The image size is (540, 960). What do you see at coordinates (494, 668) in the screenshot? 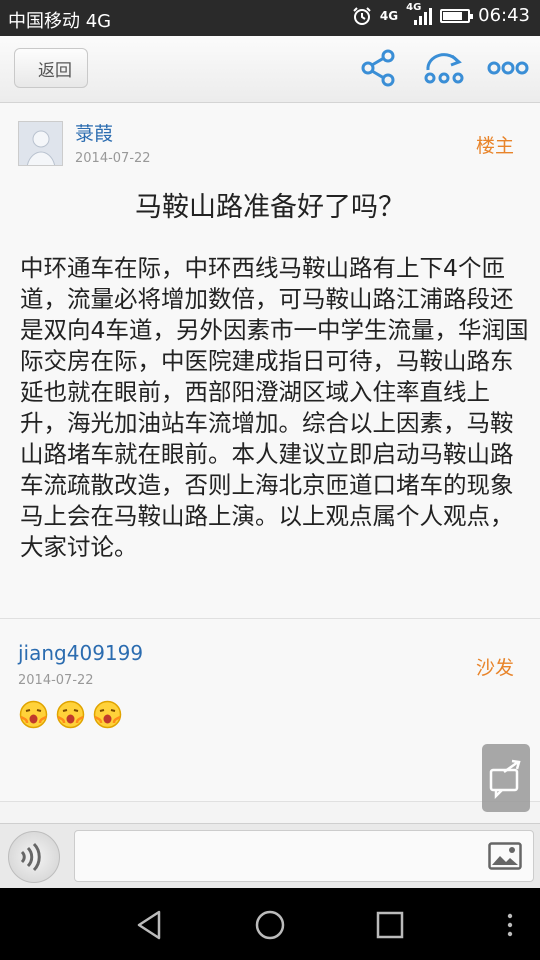
I see `floor-badge: 沙发` at bounding box center [494, 668].